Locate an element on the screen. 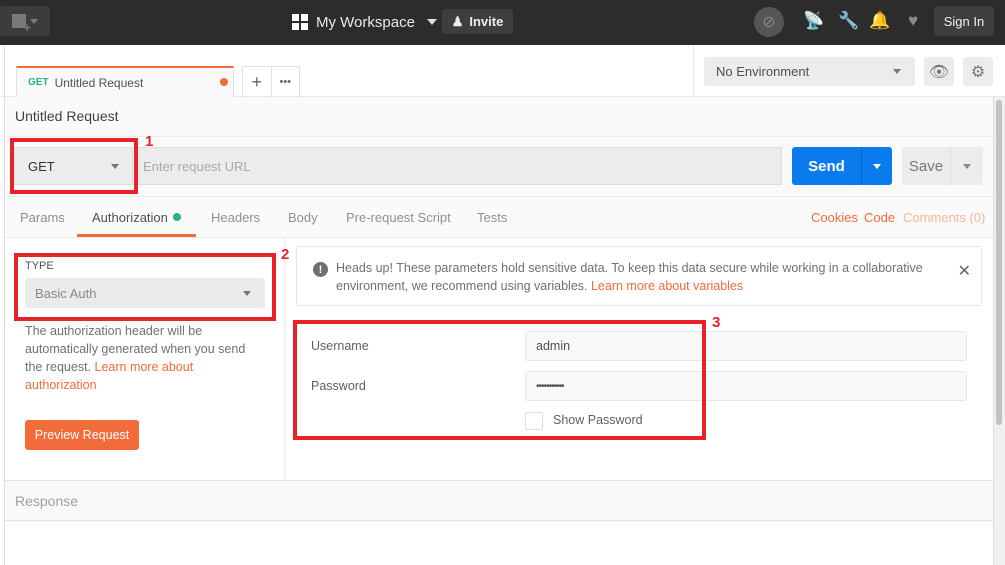 The width and height of the screenshot is (1005, 565). sync-off-icon: ⊘ is located at coordinates (769, 22).